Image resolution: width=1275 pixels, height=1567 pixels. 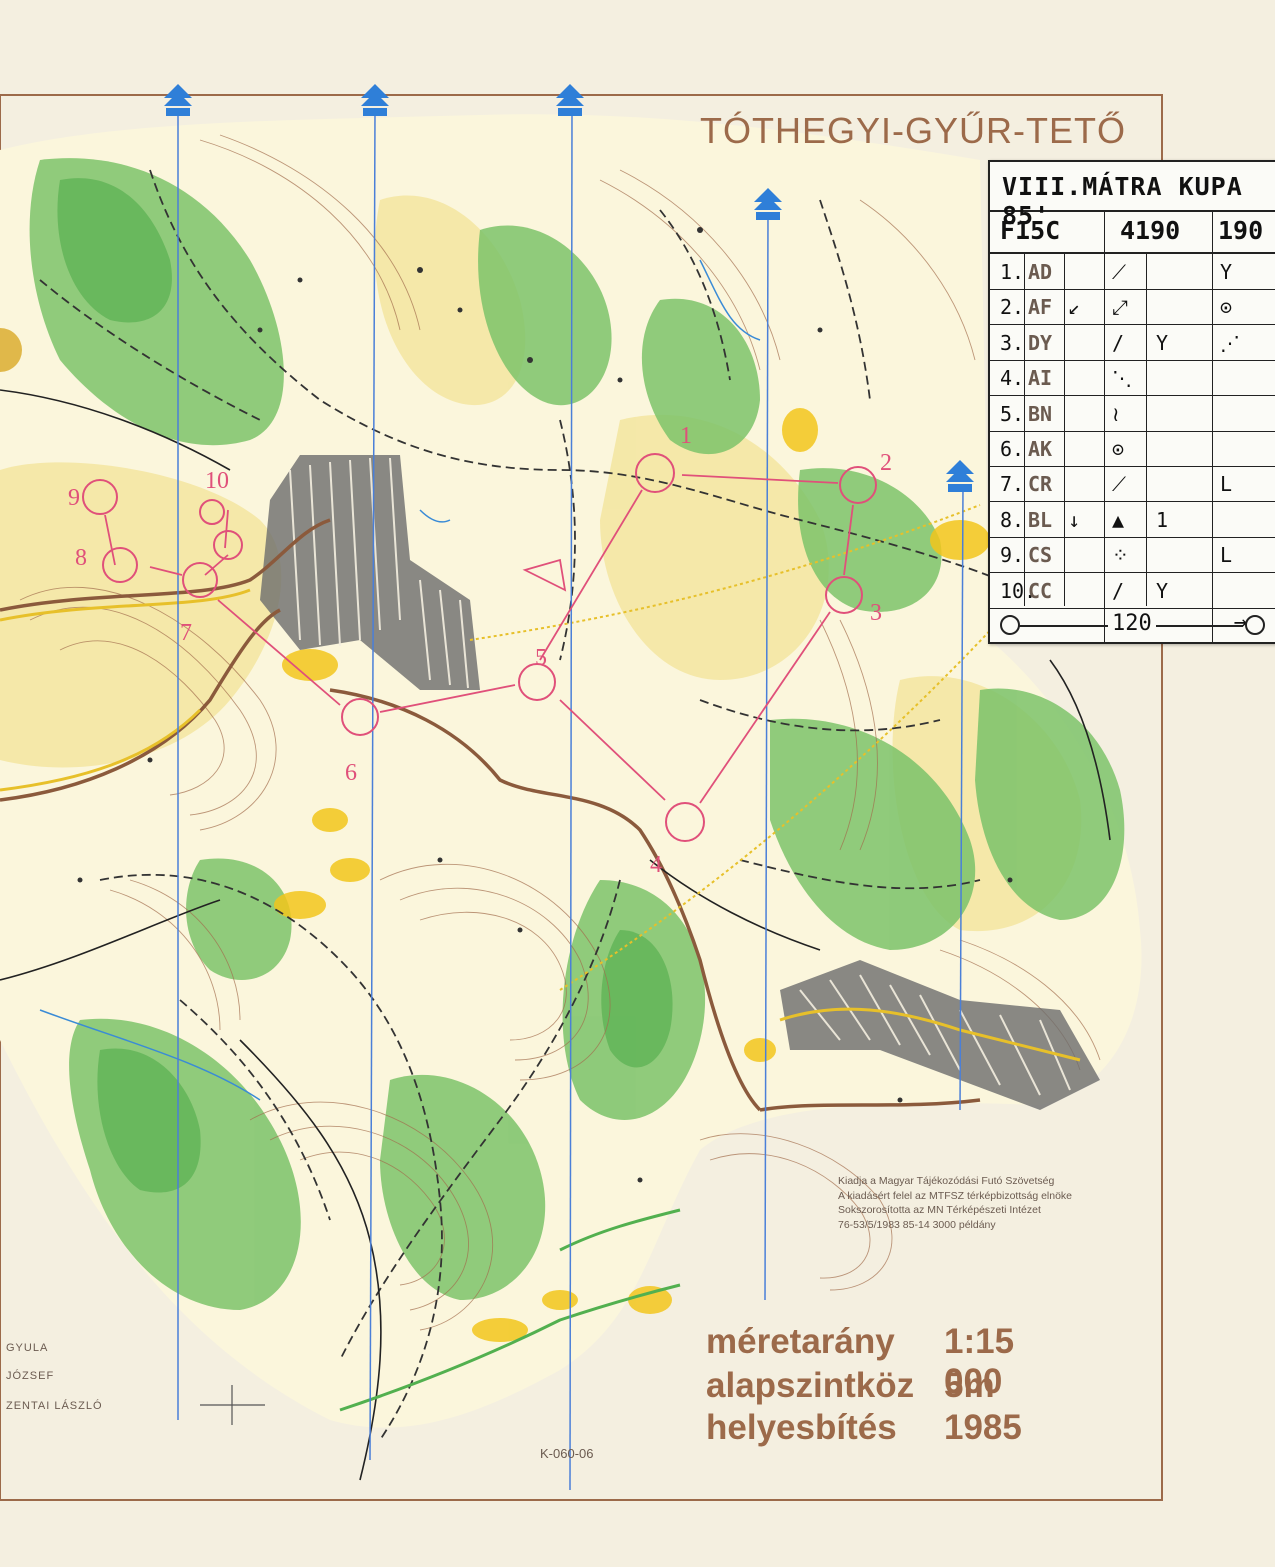 I want to click on control-s1: ⁘, so click(x=1120, y=555).